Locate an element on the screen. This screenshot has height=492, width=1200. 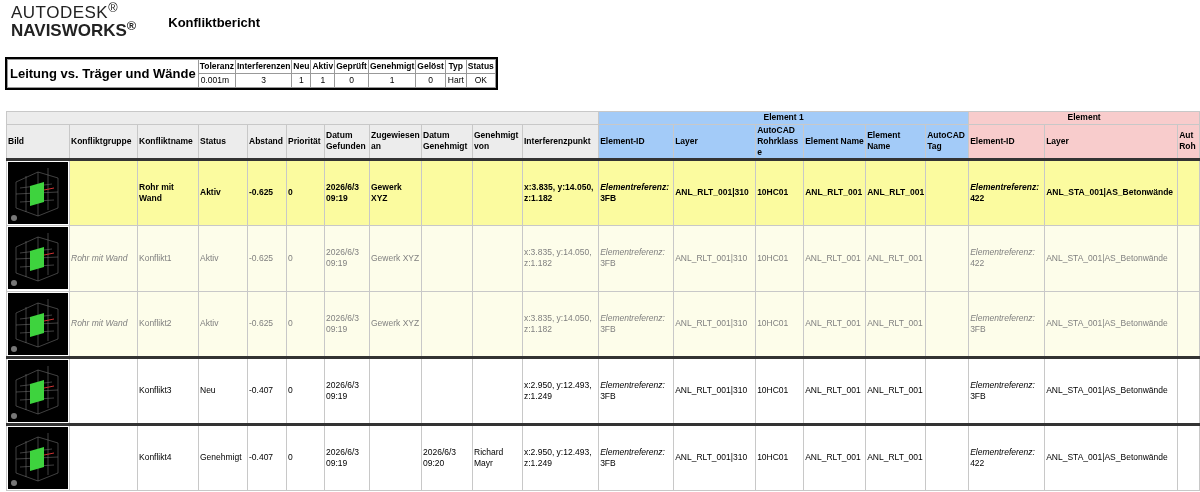
table-cell: 2026/6/3 09:20 is located at coordinates (440, 457).